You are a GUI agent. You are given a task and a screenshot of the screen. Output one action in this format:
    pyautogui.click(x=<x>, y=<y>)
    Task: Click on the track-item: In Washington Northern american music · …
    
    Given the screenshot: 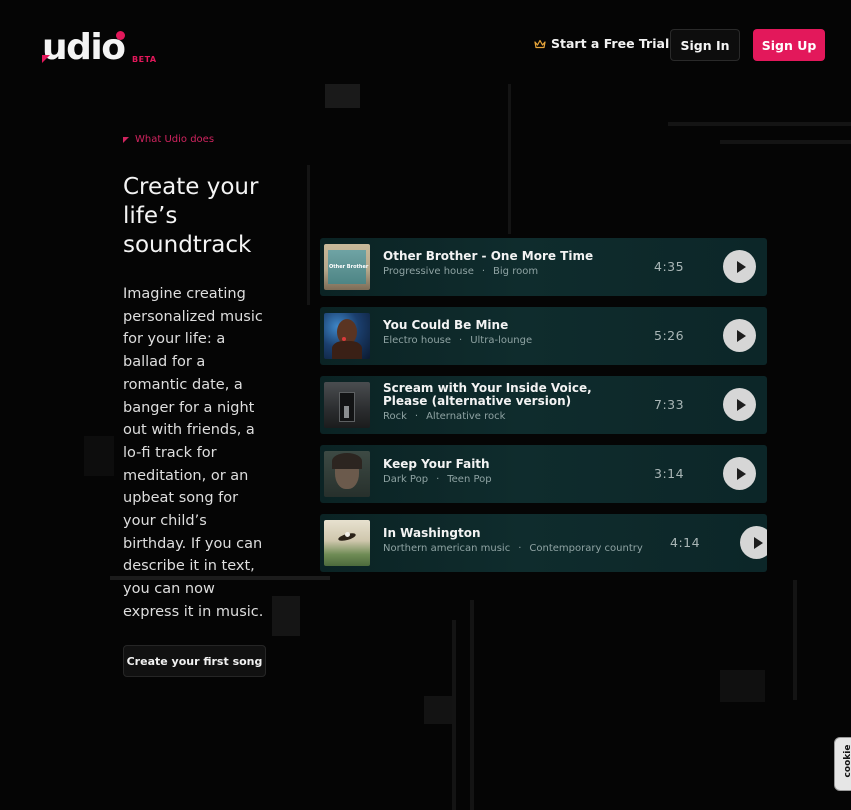 What is the action you would take?
    pyautogui.click(x=543, y=543)
    